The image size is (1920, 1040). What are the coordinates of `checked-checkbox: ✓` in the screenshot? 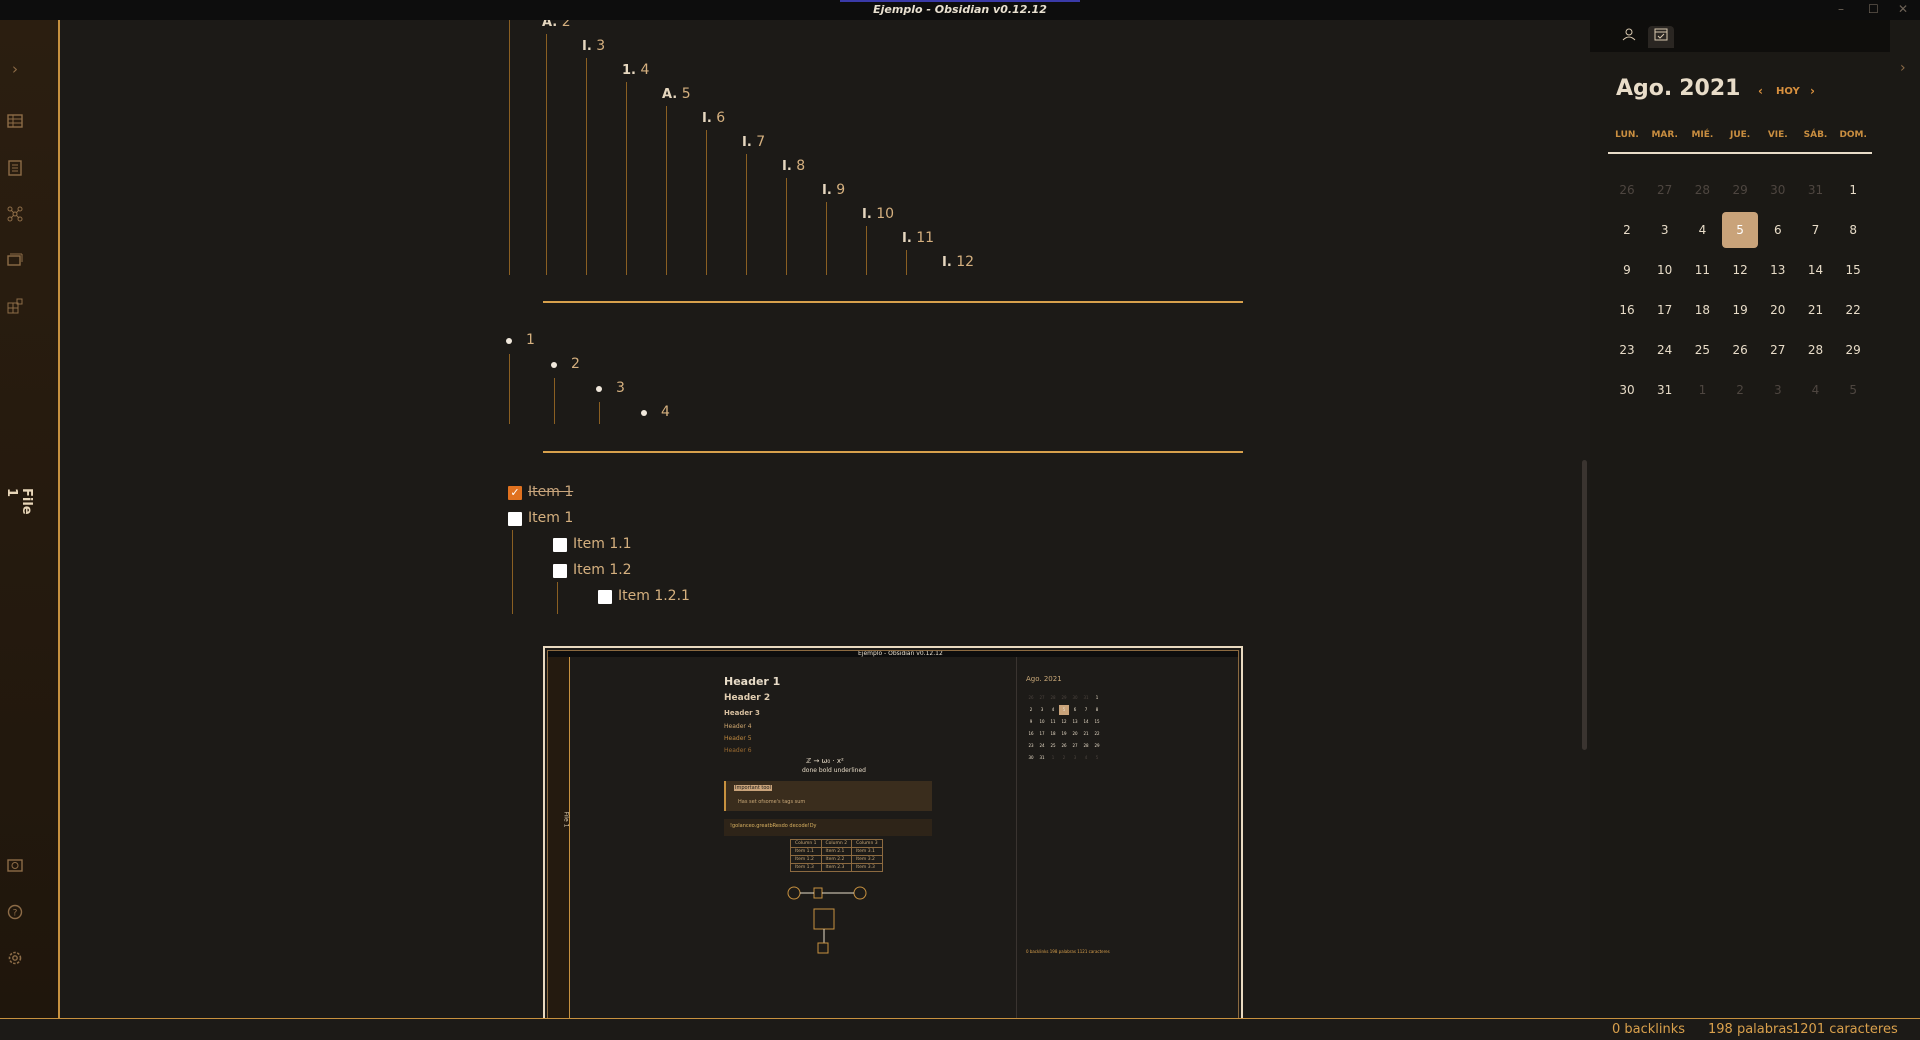 It's located at (515, 493).